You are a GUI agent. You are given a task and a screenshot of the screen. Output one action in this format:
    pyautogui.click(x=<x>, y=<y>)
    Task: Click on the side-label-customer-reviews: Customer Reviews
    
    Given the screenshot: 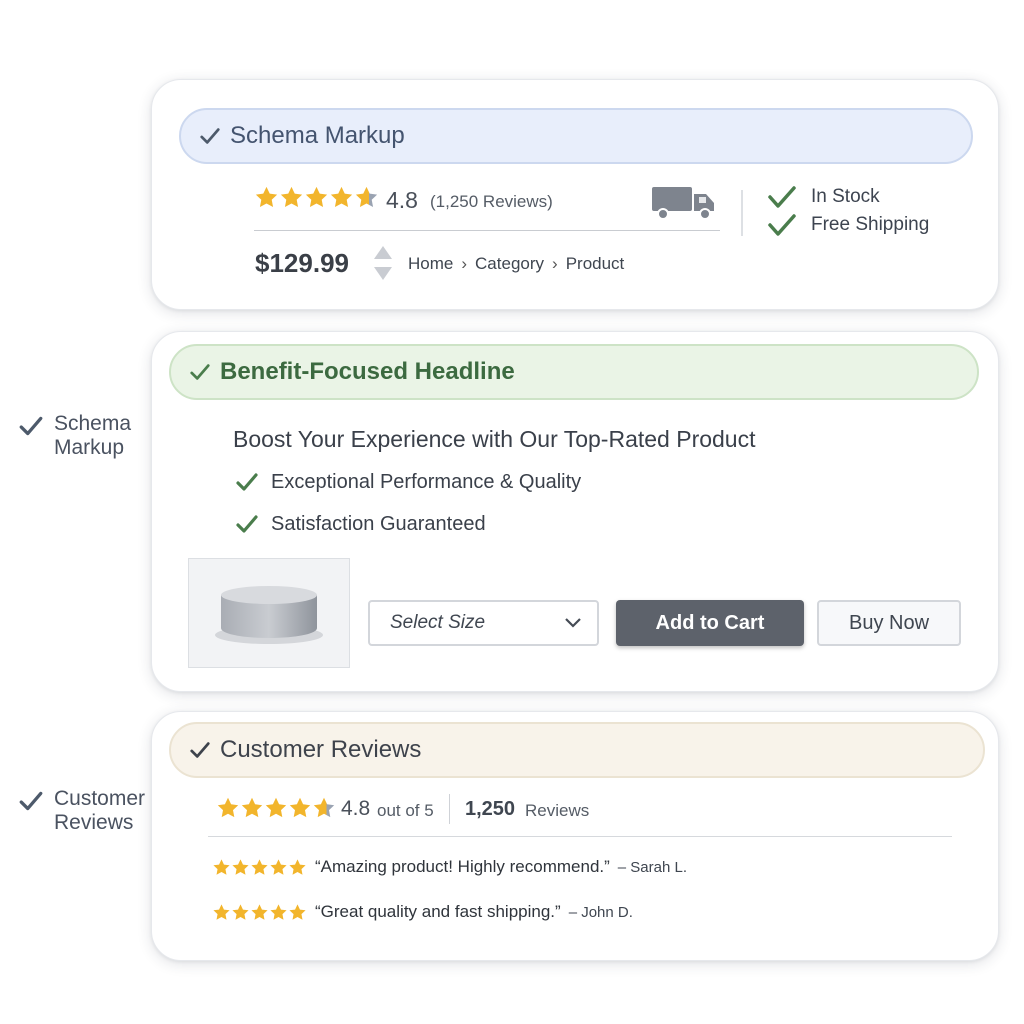 What is the action you would take?
    pyautogui.click(x=86, y=811)
    